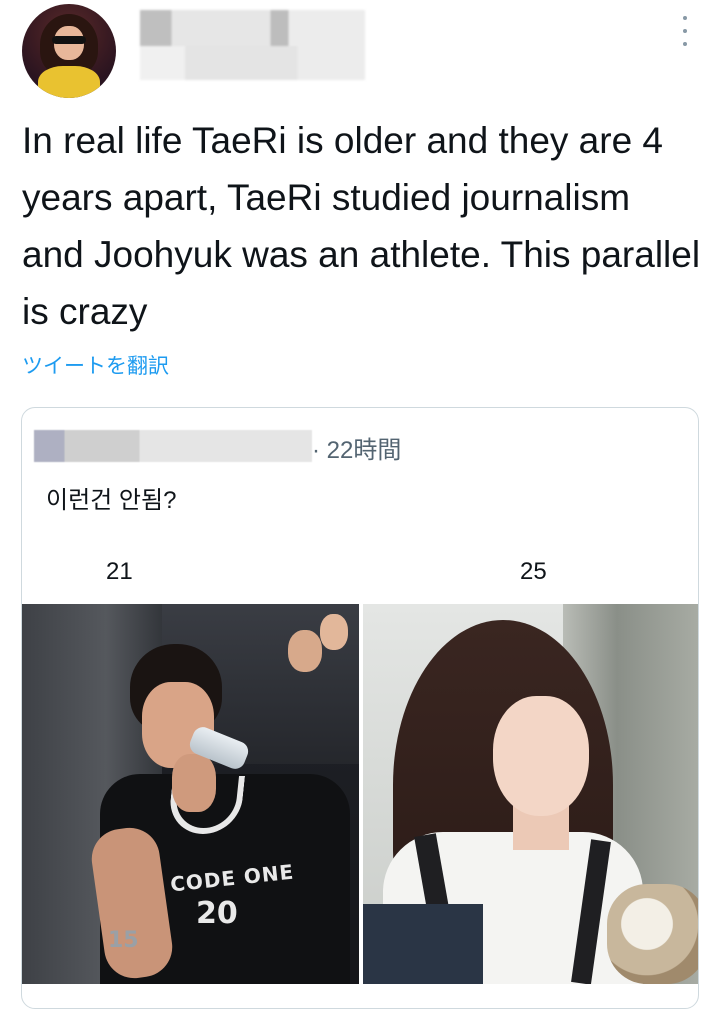  What do you see at coordinates (111, 500) in the screenshot?
I see `quoted-tweet-text: 이런건 안됨?` at bounding box center [111, 500].